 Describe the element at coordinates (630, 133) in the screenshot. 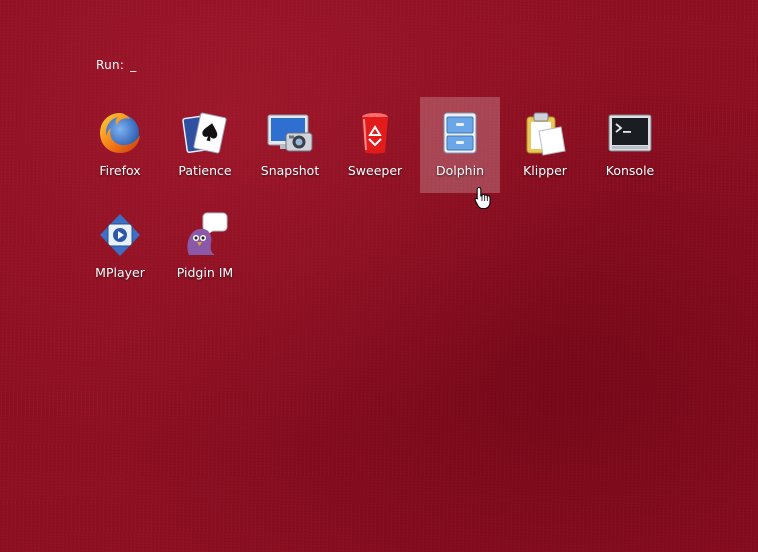

I see `terminal-icon` at that location.